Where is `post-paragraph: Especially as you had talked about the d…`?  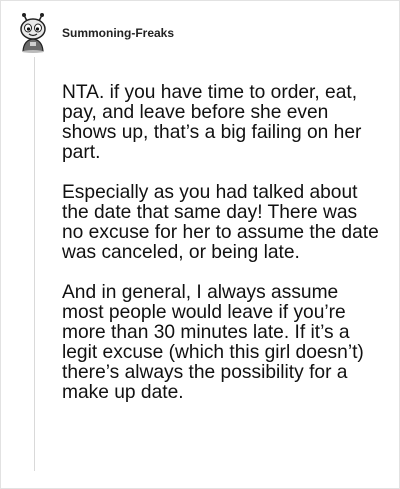 post-paragraph: Especially as you had talked about the d… is located at coordinates (220, 222).